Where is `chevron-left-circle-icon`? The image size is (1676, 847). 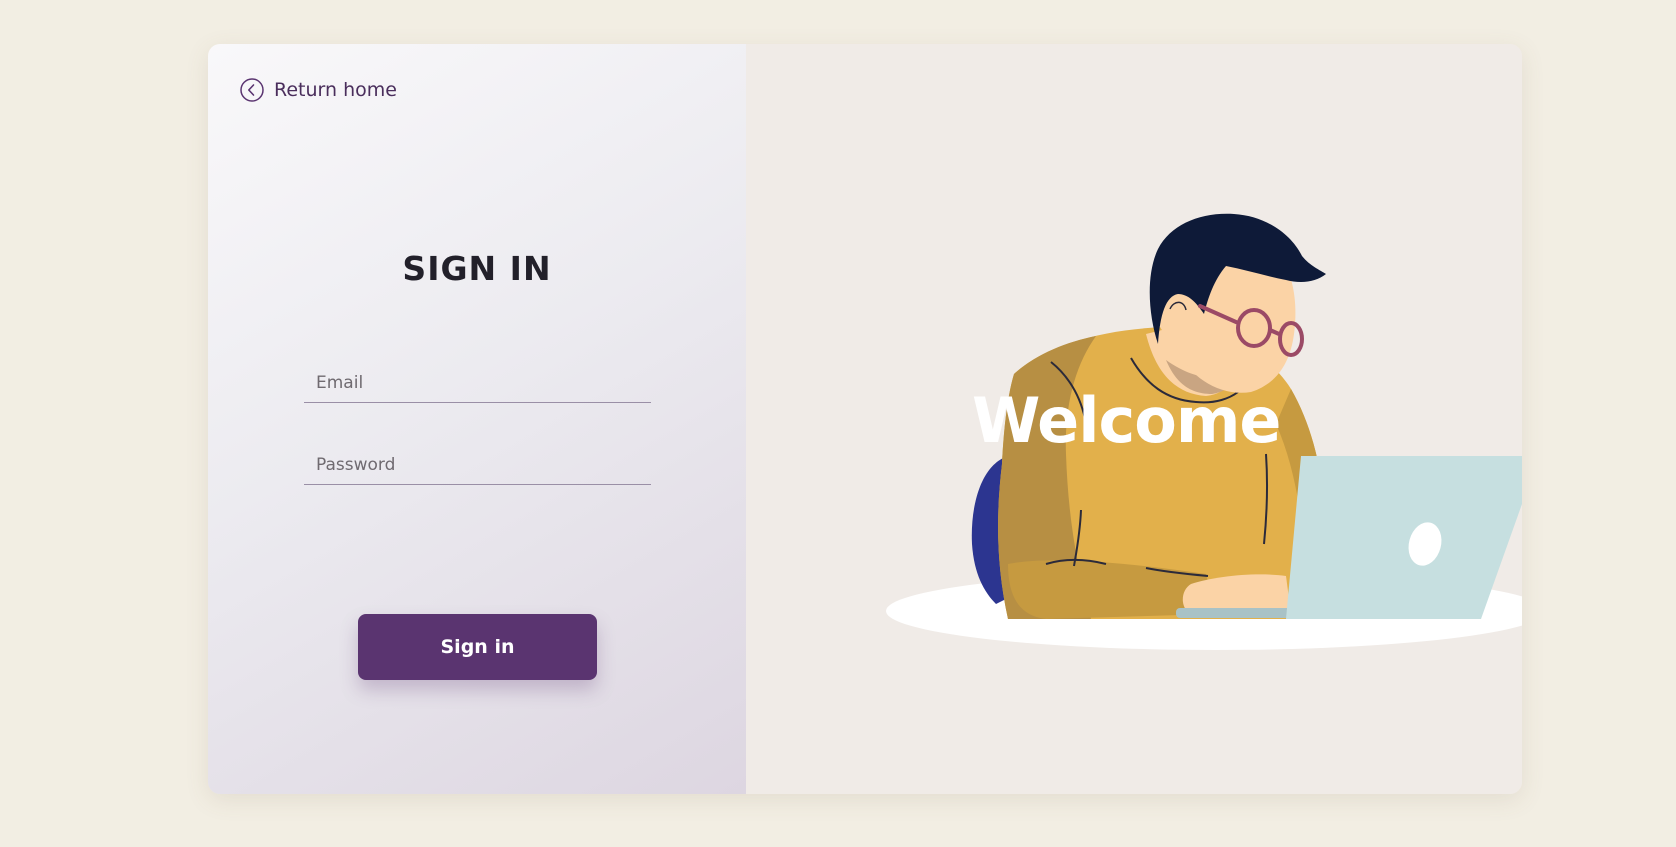
chevron-left-circle-icon is located at coordinates (252, 90).